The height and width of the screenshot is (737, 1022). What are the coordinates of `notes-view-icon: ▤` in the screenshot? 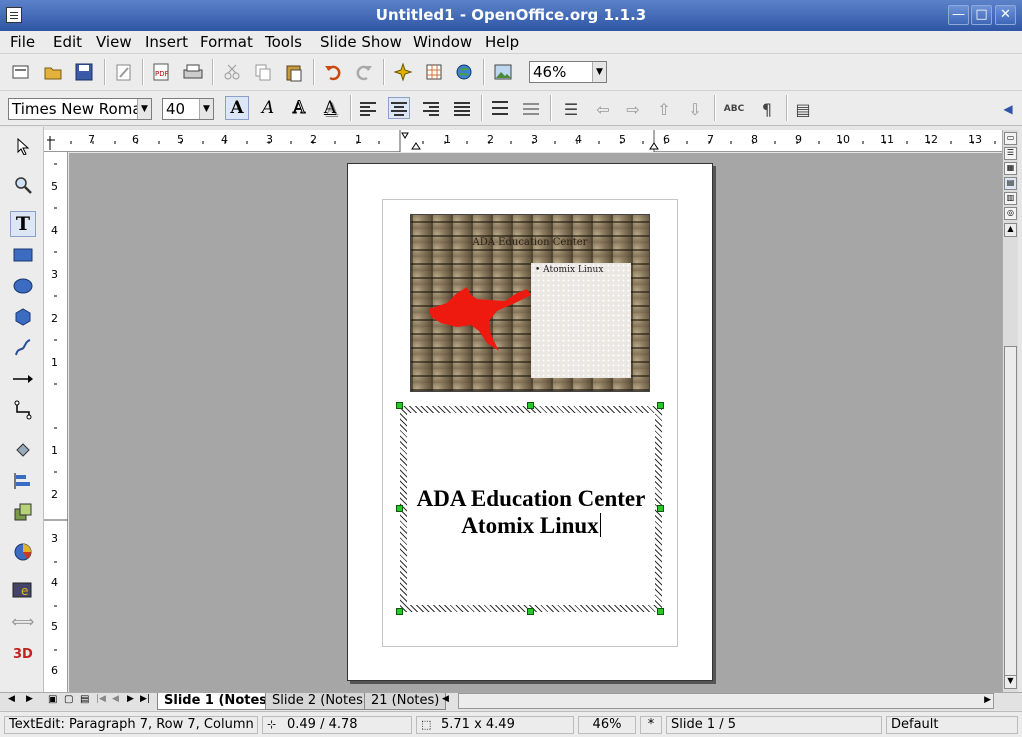 It's located at (1010, 183).